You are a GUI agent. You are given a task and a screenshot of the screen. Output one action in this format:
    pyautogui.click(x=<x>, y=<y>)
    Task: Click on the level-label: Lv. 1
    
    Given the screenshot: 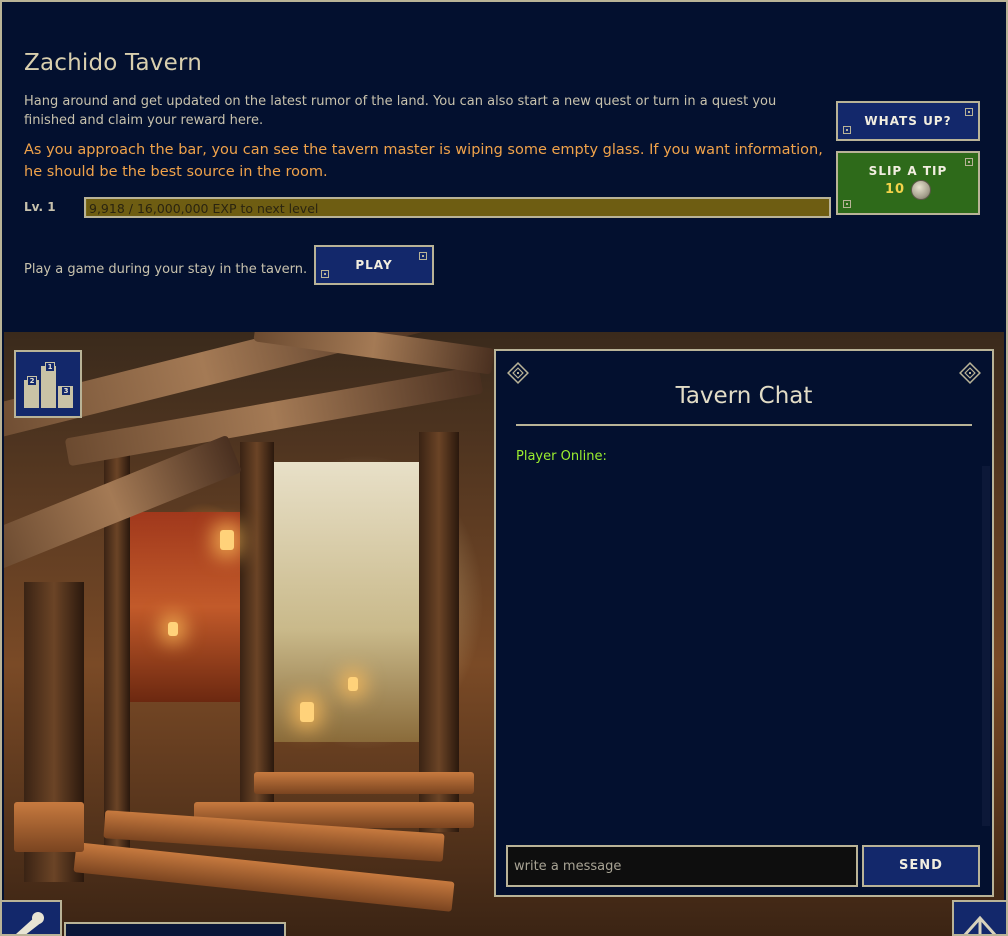 What is the action you would take?
    pyautogui.click(x=40, y=207)
    